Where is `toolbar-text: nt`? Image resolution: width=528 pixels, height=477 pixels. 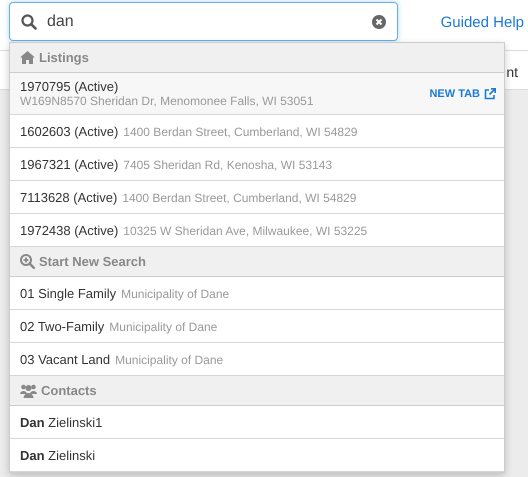 toolbar-text: nt is located at coordinates (512, 71).